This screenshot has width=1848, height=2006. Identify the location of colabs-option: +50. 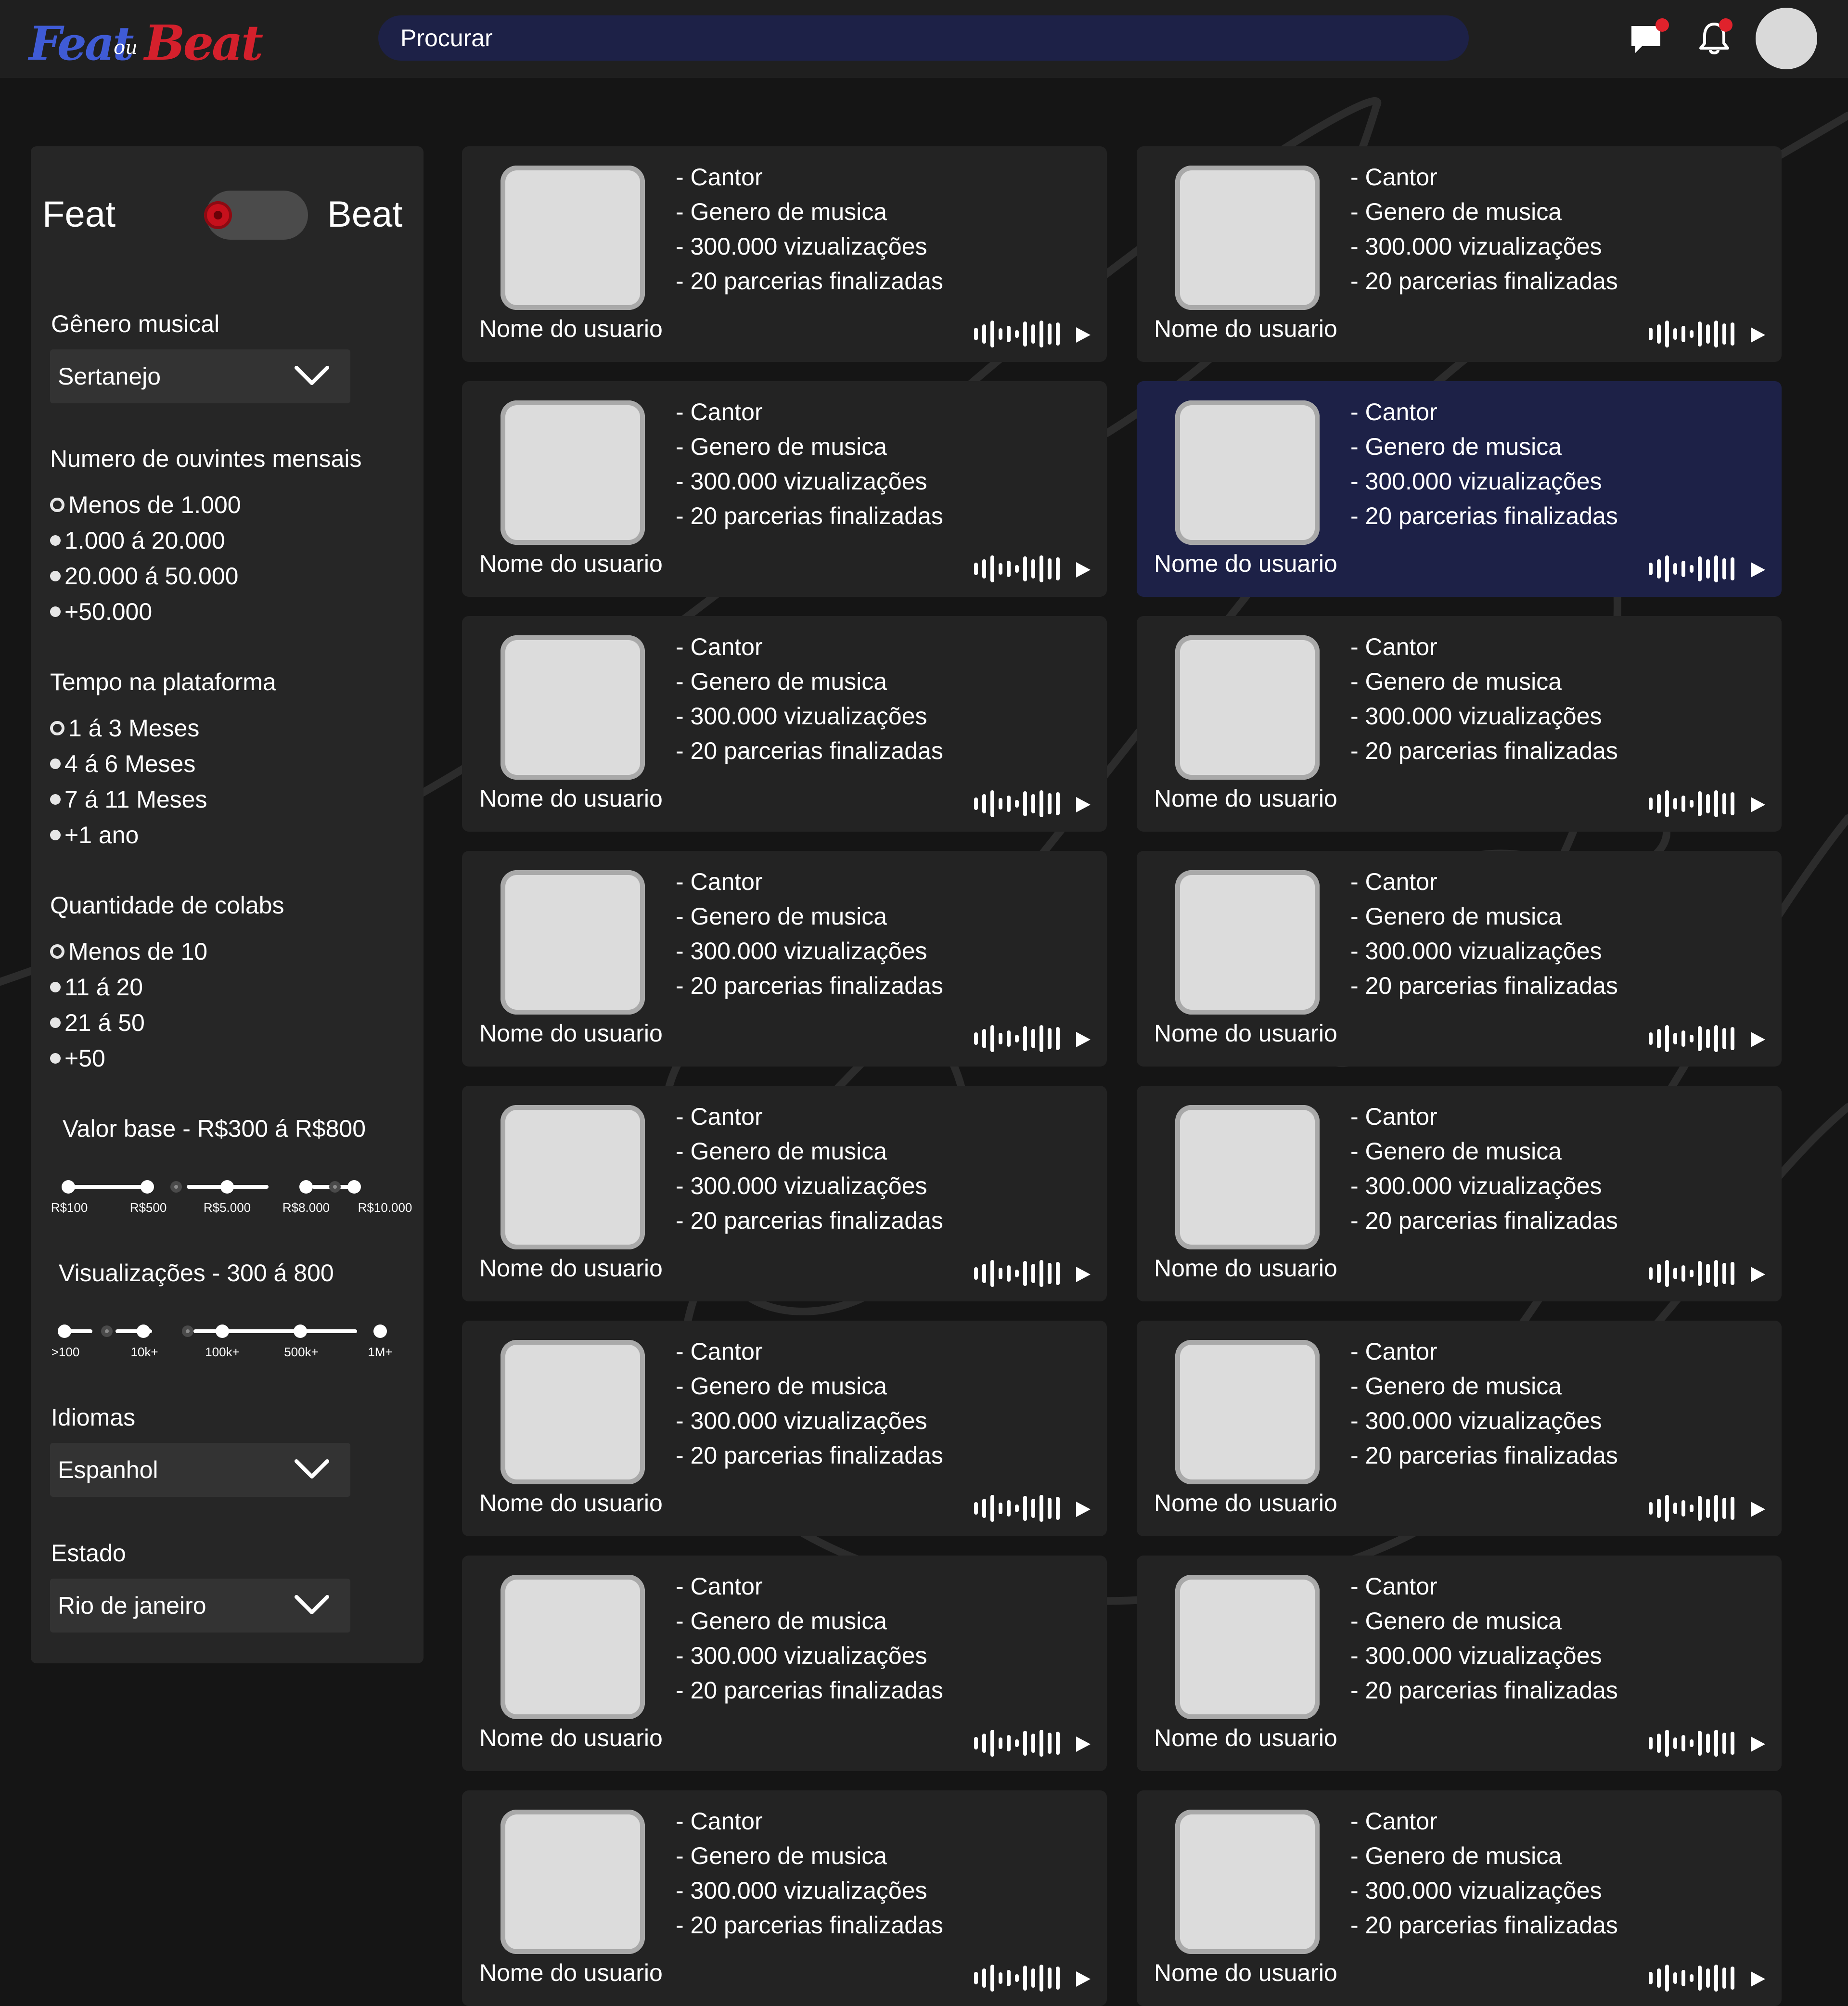
(77, 1058).